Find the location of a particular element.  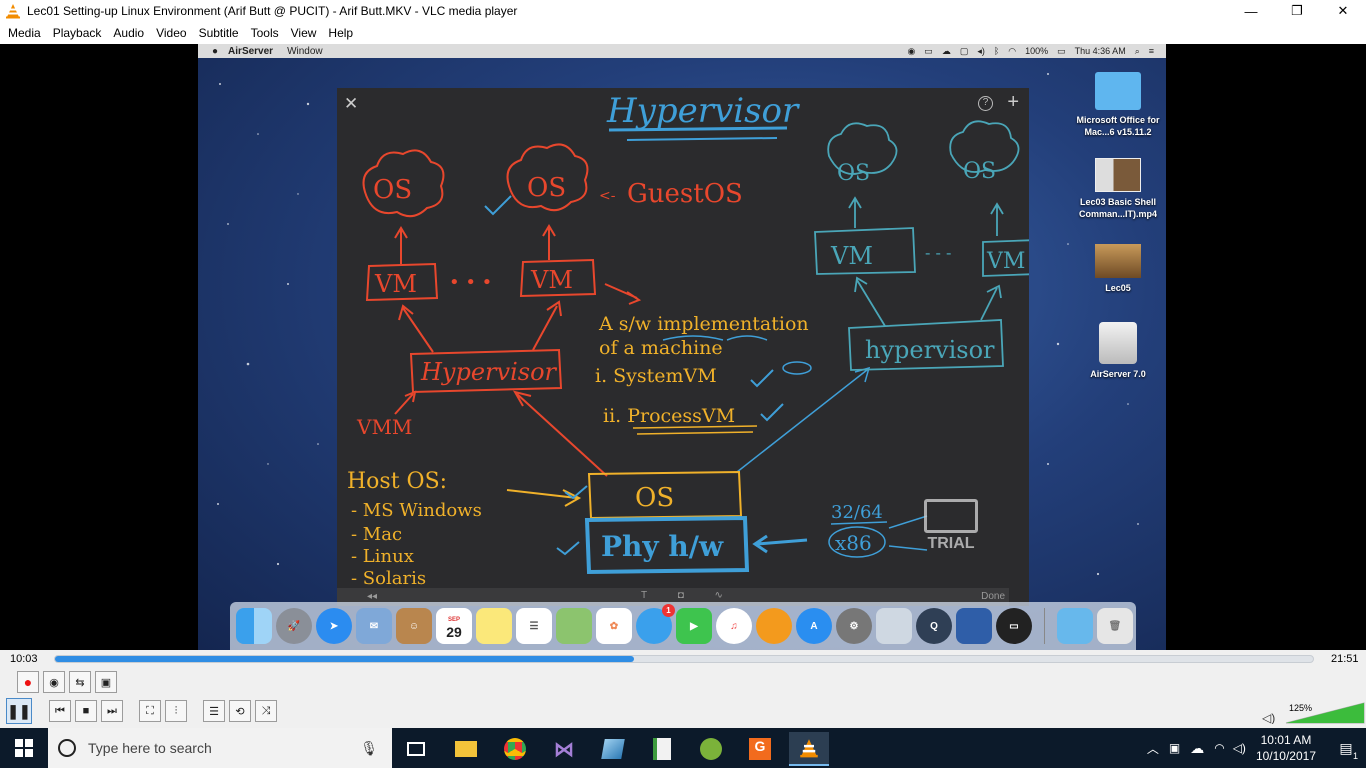

downloads-folder-icon is located at coordinates (1075, 626).